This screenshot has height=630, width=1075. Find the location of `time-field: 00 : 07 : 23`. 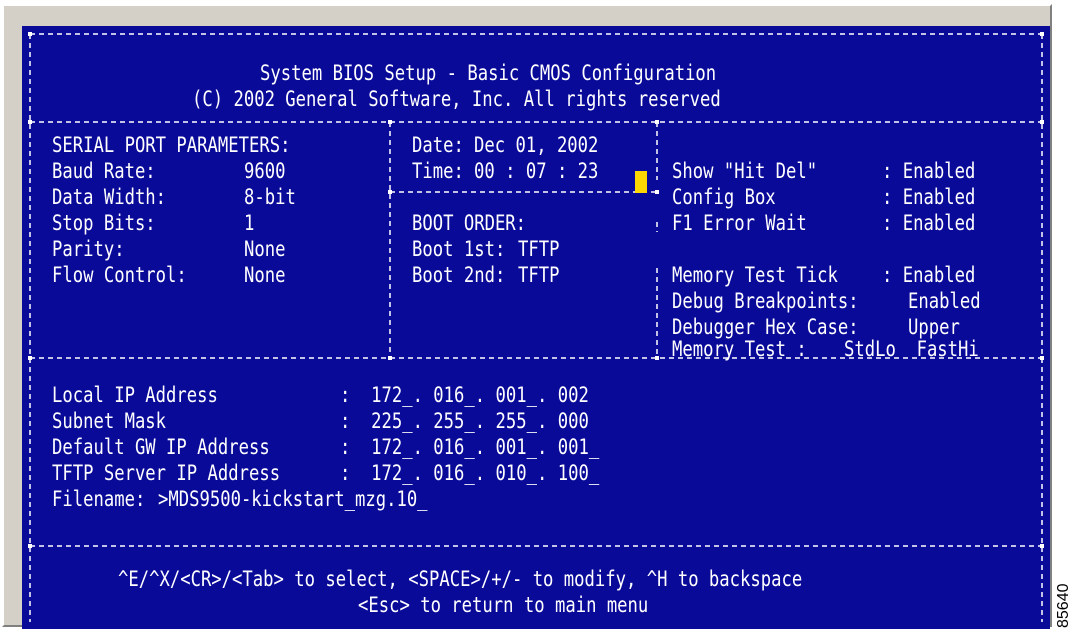

time-field: 00 : 07 : 23 is located at coordinates (536, 171).